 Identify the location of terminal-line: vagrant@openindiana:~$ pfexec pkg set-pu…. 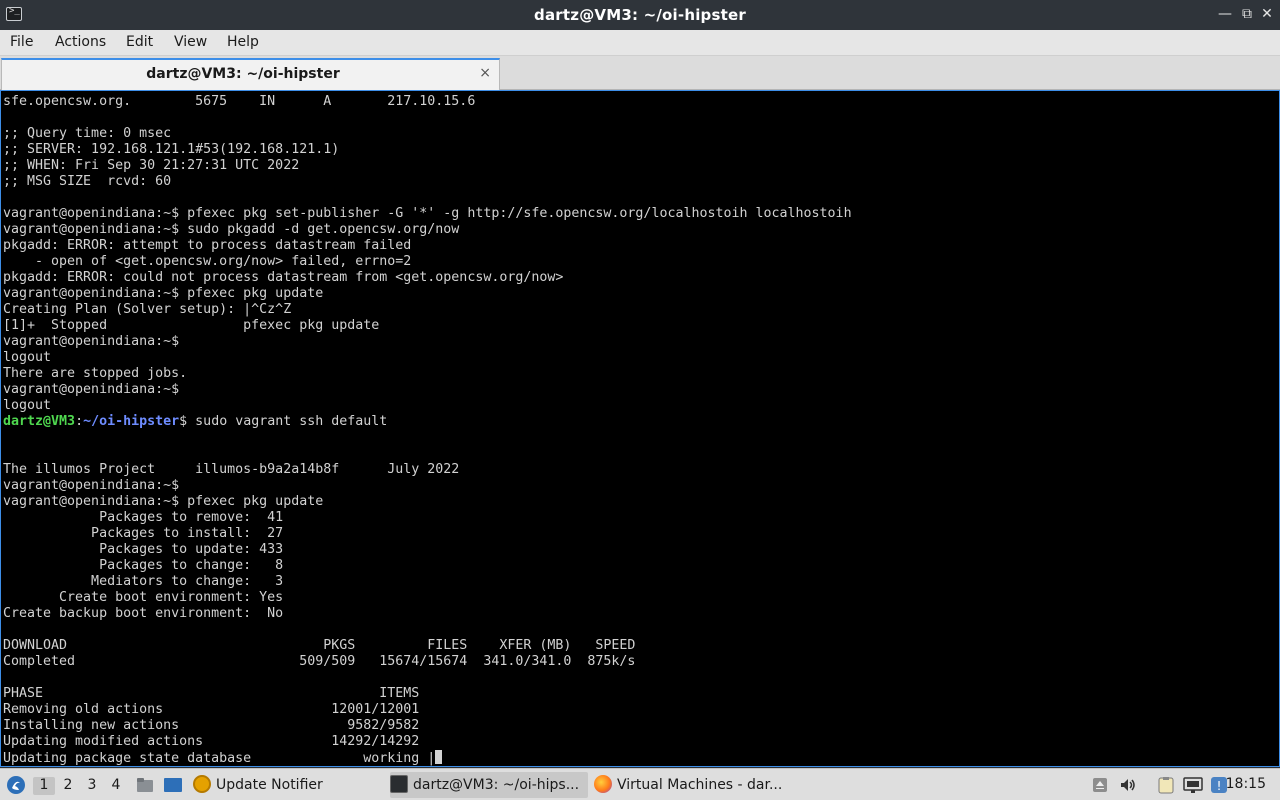
(427, 213).